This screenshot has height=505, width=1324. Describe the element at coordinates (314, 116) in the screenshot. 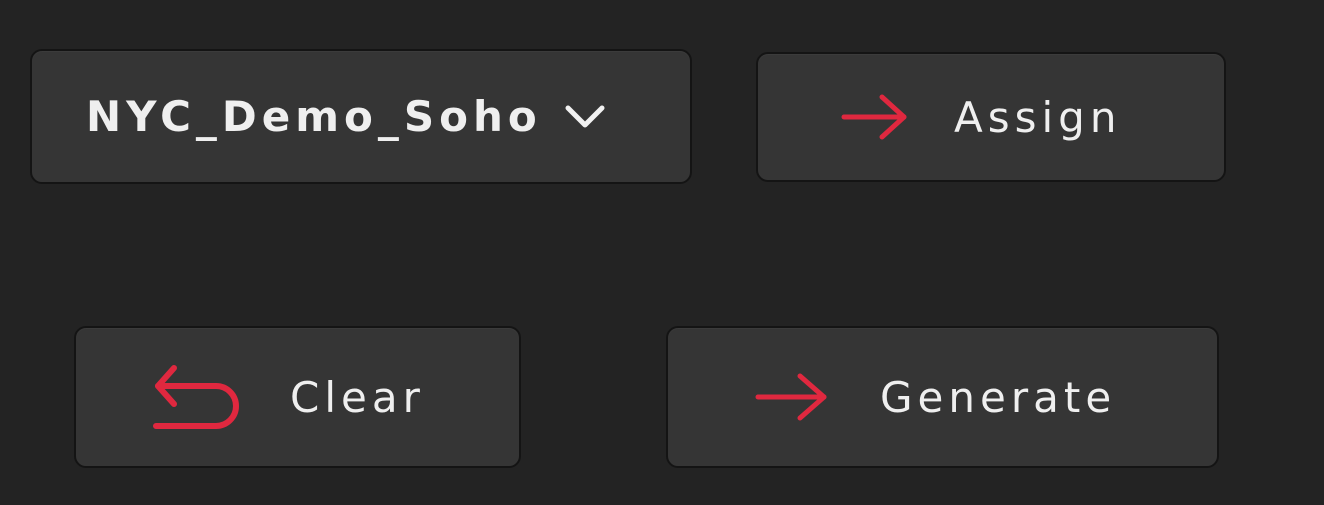

I see `preset-dropdown-value: NYC_Demo_Soho` at that location.